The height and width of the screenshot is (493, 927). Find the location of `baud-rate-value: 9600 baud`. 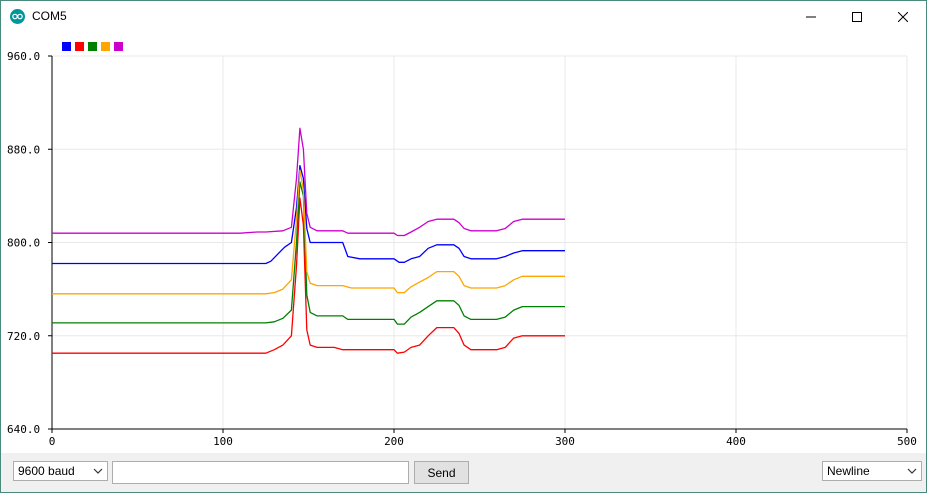

baud-rate-value: 9600 baud is located at coordinates (46, 471).